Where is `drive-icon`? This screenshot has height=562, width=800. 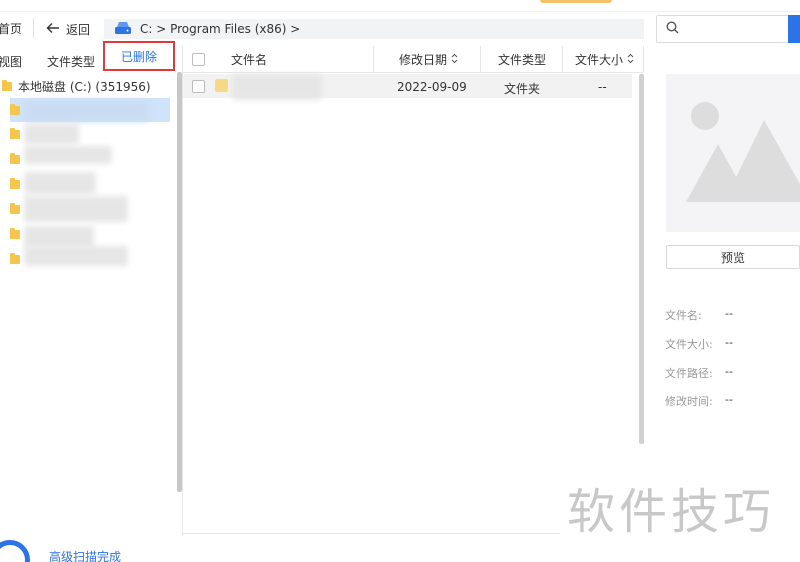 drive-icon is located at coordinates (123, 29).